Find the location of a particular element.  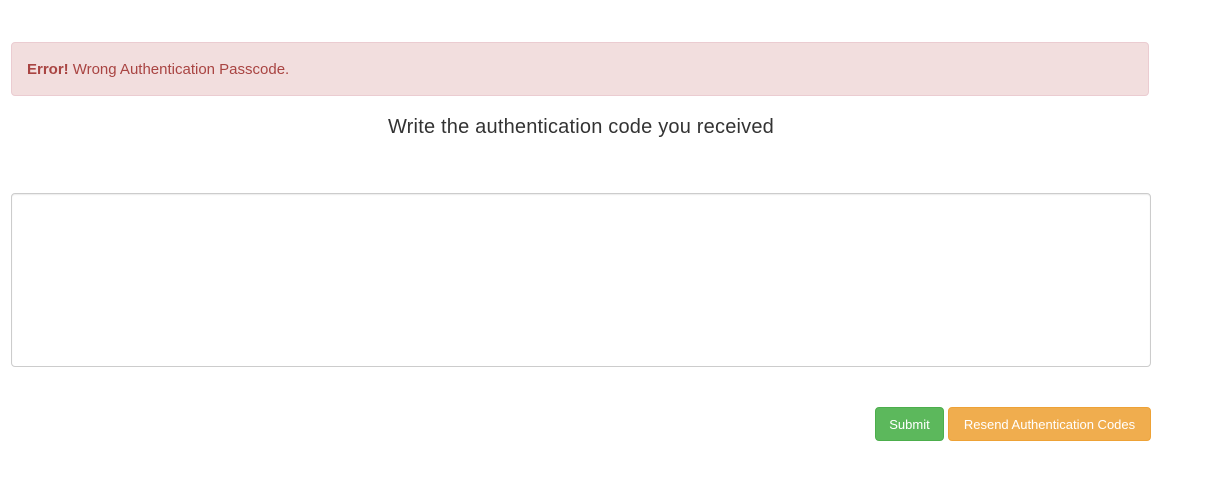

error-alert-message: Wrong Authentication Passcode. is located at coordinates (181, 69).